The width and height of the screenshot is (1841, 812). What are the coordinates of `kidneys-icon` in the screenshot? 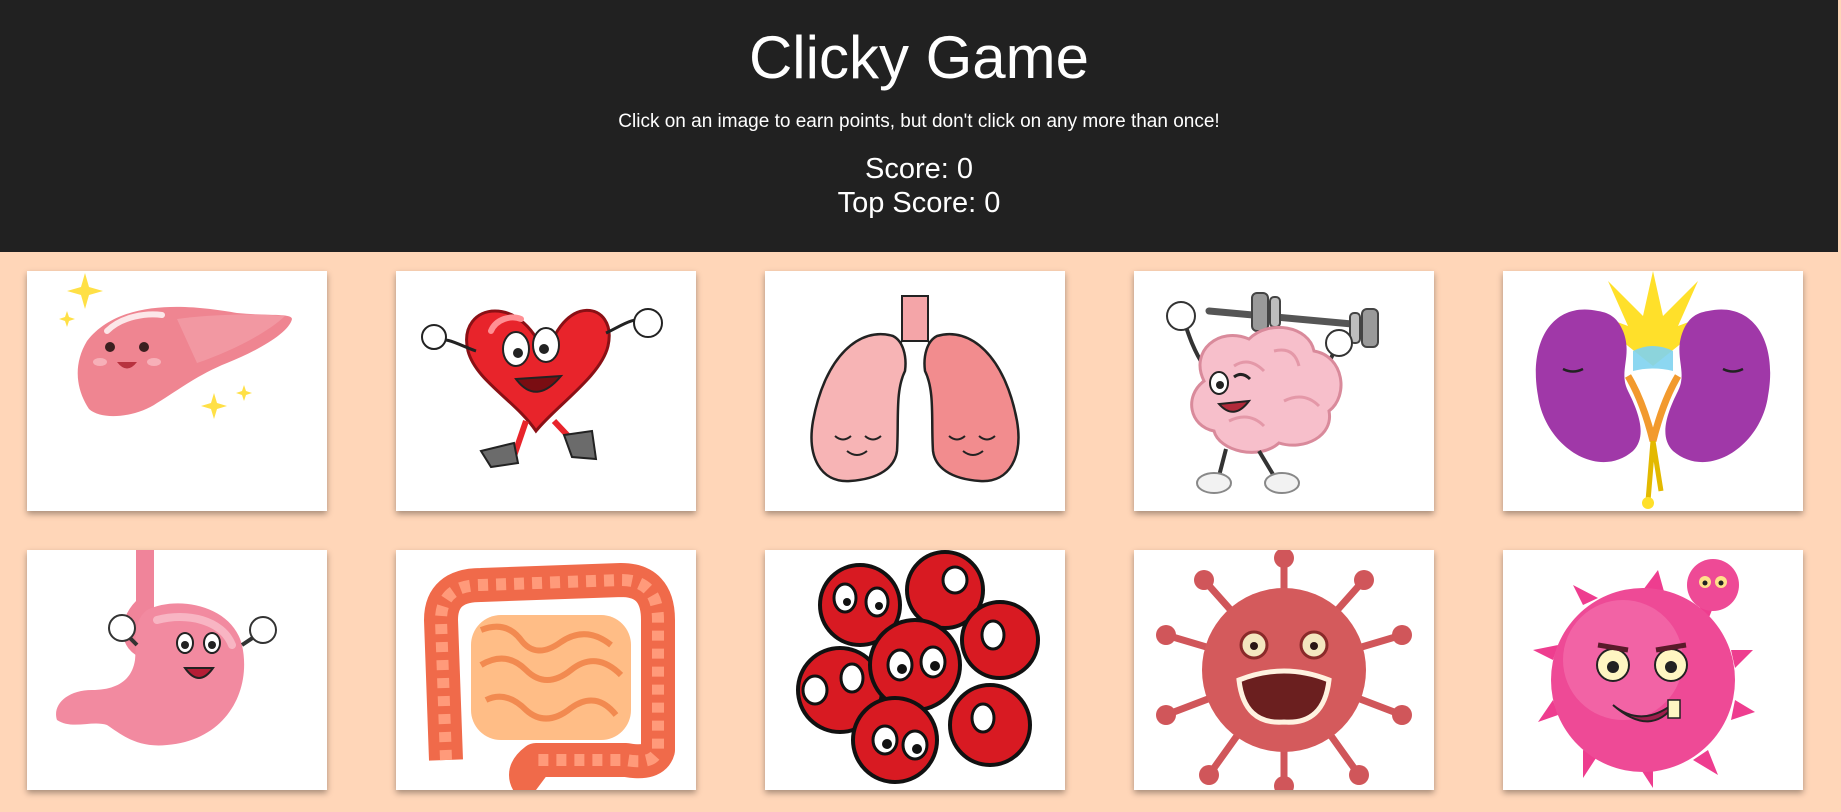 It's located at (1653, 390).